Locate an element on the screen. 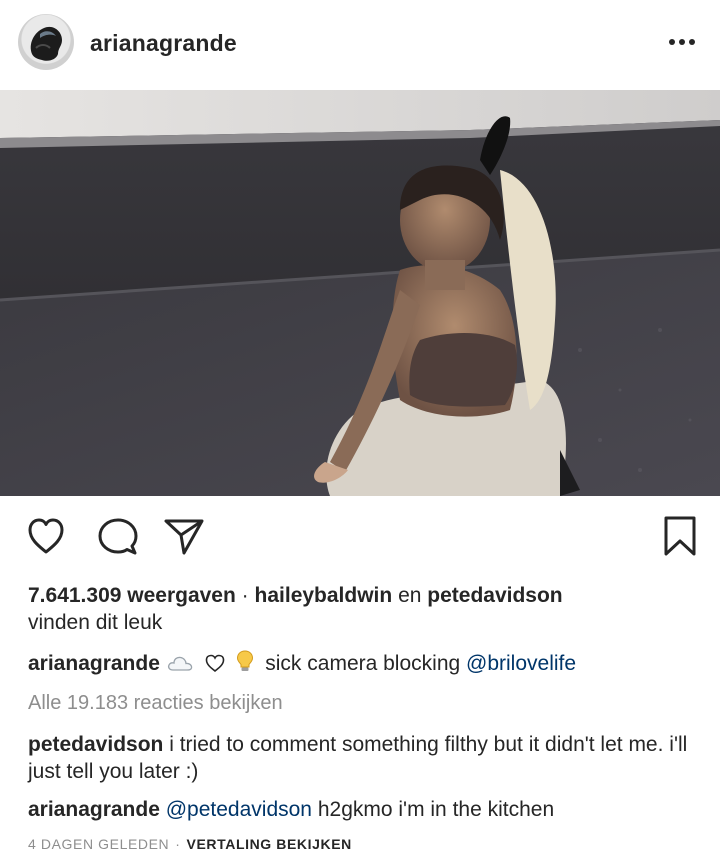 Image resolution: width=720 pixels, height=864 pixels. view-all-comments-link: Alle 19.183 reacties bekijken is located at coordinates (363, 703).